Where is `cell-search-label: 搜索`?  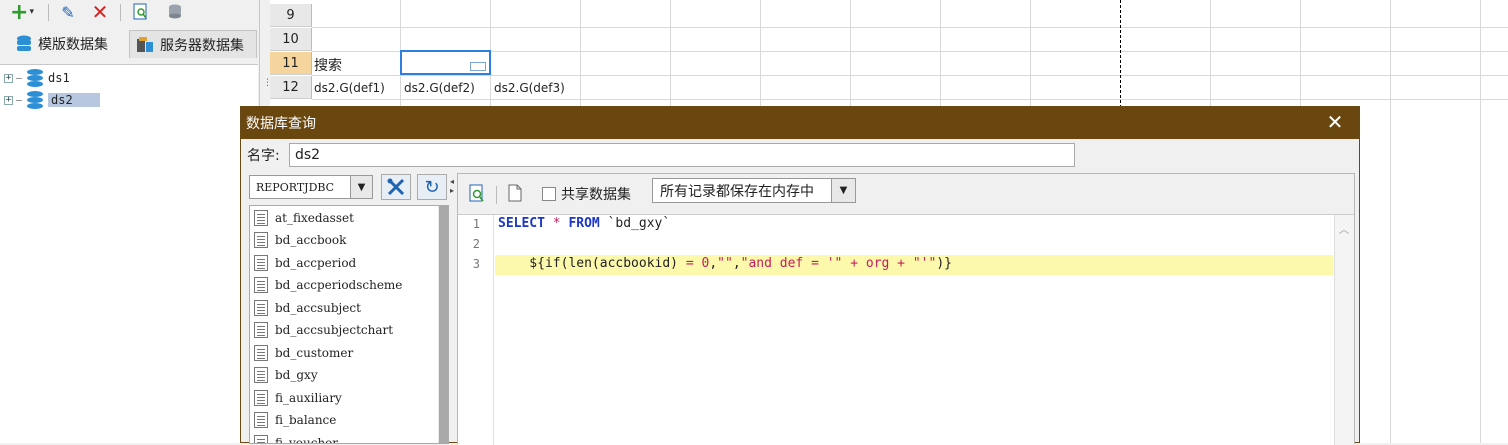 cell-search-label: 搜索 is located at coordinates (328, 65).